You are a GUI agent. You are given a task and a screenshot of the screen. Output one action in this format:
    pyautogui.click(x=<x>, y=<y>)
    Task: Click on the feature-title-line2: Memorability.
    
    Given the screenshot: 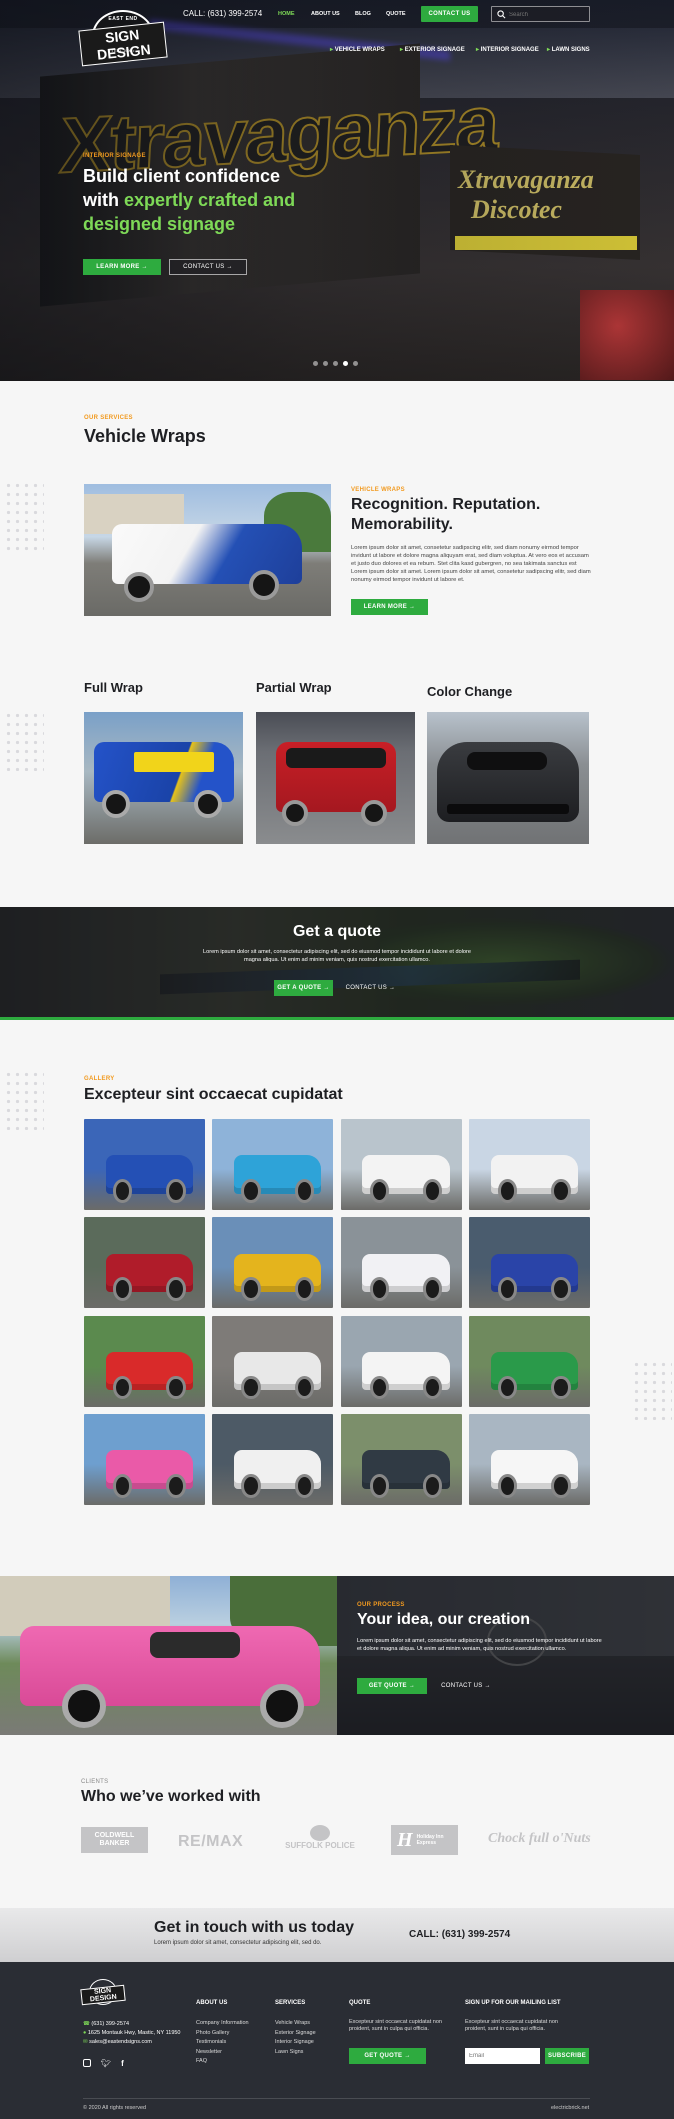 What is the action you would take?
    pyautogui.click(x=402, y=524)
    